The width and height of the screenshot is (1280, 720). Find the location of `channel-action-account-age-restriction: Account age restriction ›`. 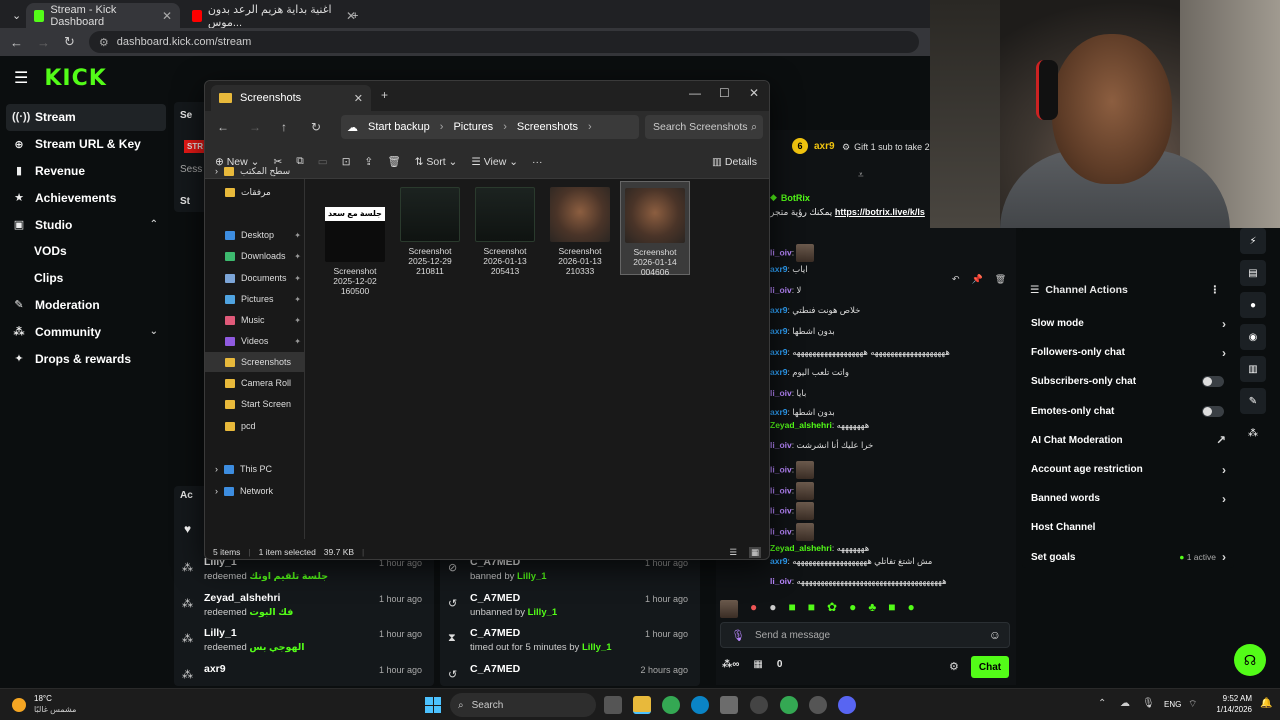

channel-action-account-age-restriction: Account age restriction › is located at coordinates (1128, 469).